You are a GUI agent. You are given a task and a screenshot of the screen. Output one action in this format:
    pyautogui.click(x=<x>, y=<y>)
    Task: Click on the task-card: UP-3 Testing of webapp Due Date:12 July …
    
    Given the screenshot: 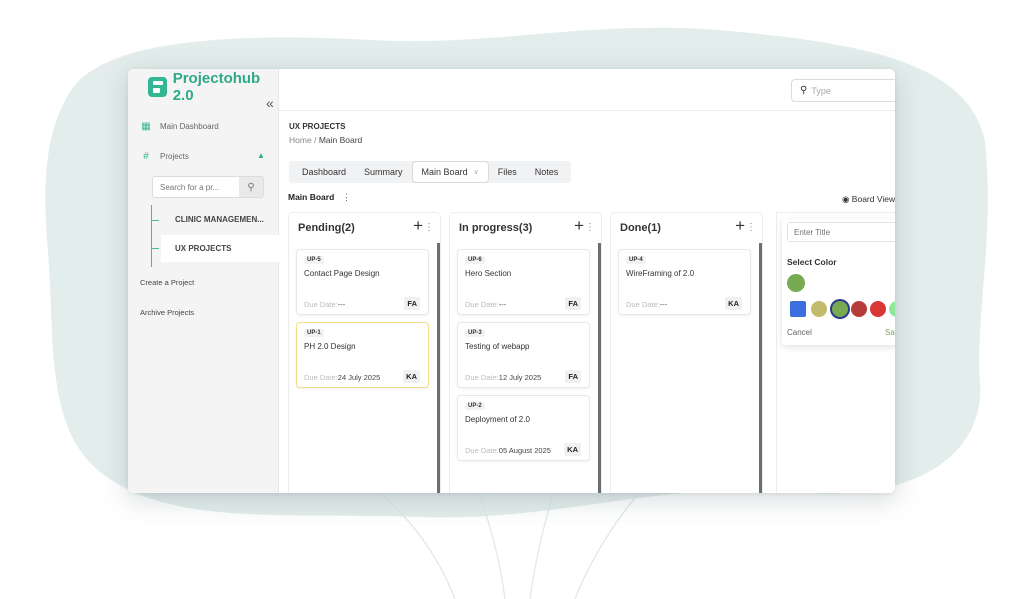 What is the action you would take?
    pyautogui.click(x=523, y=355)
    